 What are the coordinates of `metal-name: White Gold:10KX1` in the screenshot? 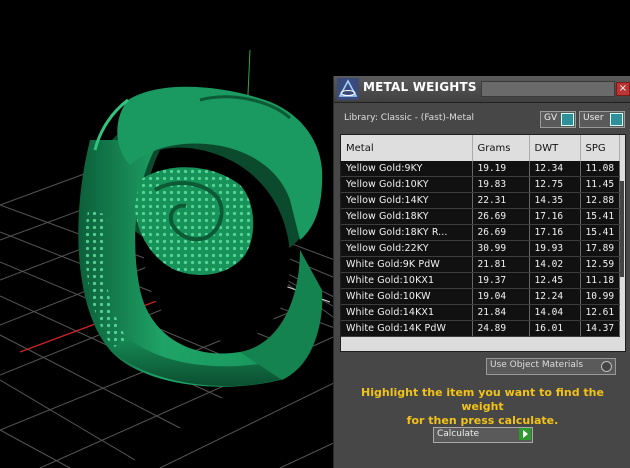 It's located at (407, 280).